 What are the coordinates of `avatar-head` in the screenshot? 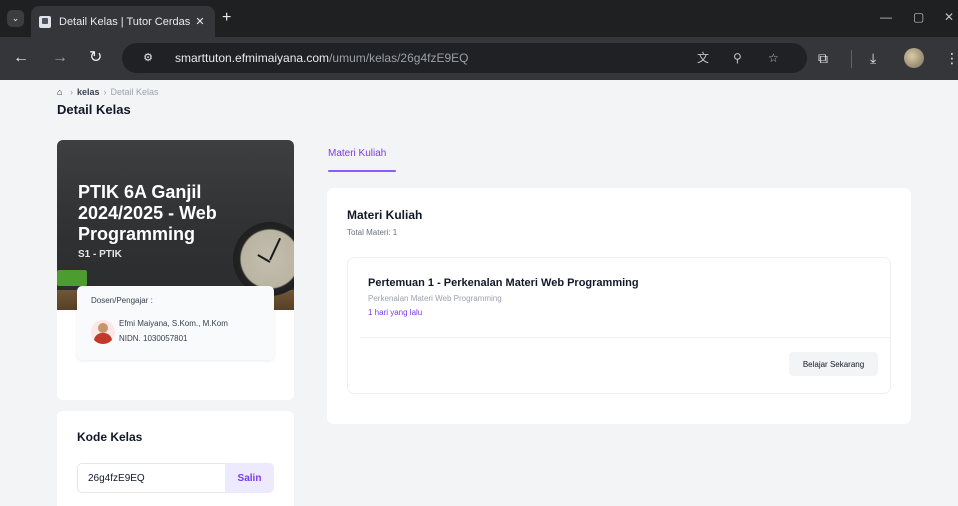 It's located at (103, 328).